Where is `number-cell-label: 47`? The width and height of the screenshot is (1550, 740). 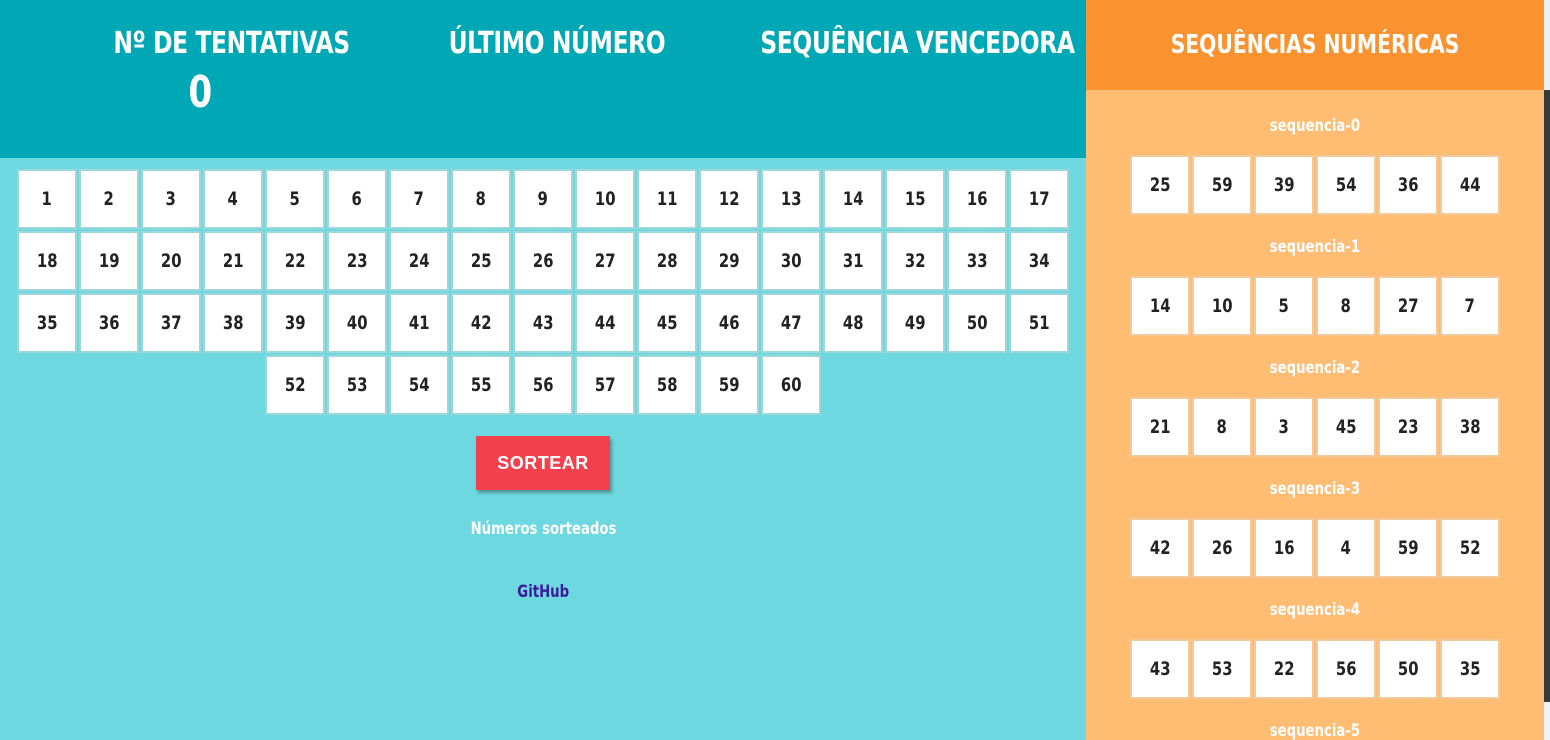
number-cell-label: 47 is located at coordinates (791, 323).